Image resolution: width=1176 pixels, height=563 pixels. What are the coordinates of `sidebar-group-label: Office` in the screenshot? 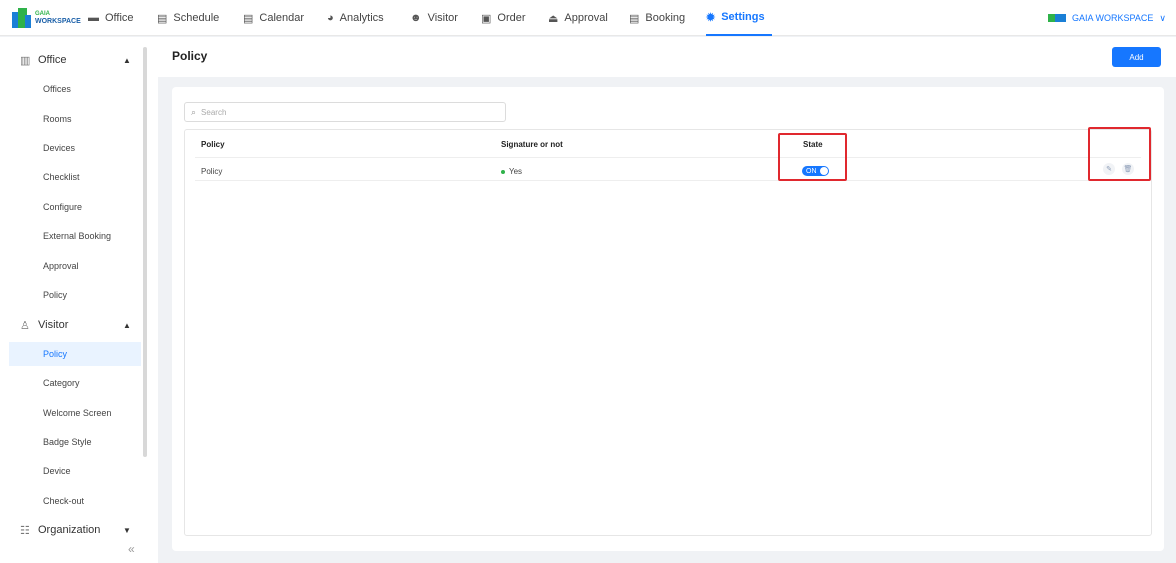 It's located at (52, 60).